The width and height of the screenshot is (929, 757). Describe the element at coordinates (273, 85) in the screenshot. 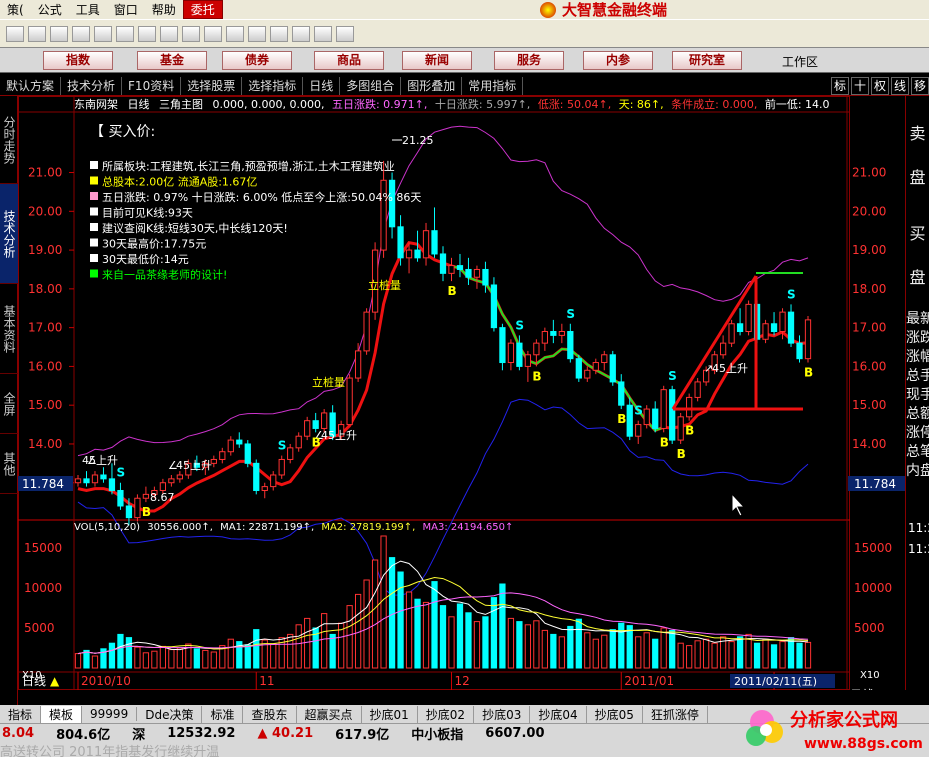

I see `tab-select-indicator: 选择指标` at that location.